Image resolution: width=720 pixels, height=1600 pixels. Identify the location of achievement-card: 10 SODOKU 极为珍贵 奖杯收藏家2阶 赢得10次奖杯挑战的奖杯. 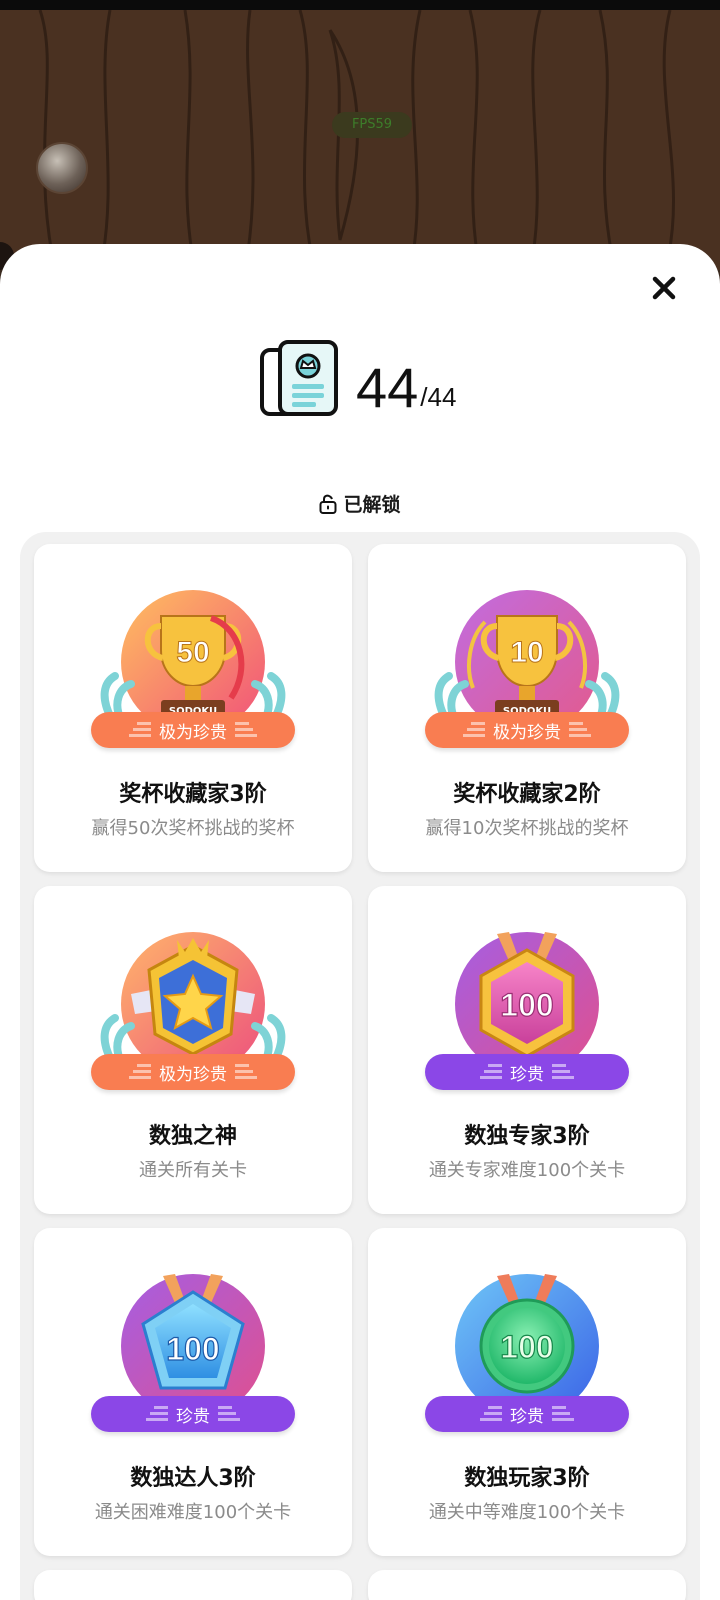
(527, 708).